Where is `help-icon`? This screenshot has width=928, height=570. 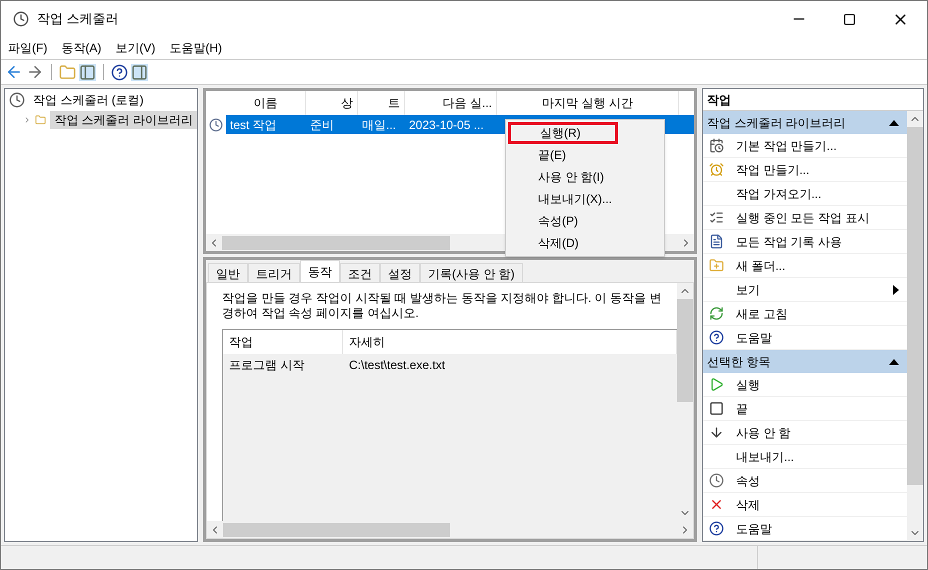
help-icon is located at coordinates (119, 72).